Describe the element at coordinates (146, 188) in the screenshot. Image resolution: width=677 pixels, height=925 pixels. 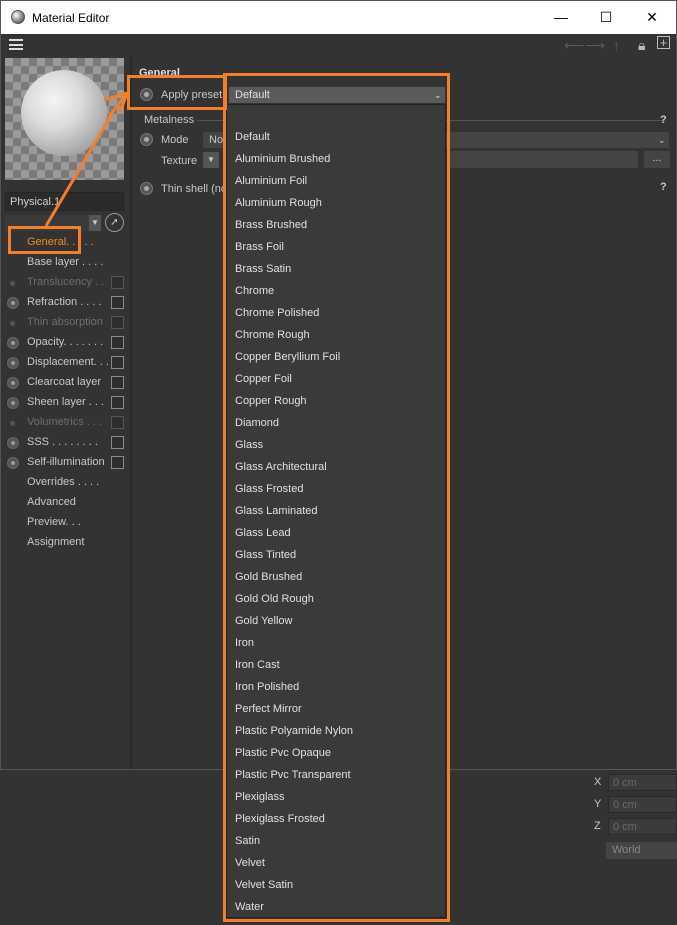
I see `thin-shell-animate-radio` at that location.